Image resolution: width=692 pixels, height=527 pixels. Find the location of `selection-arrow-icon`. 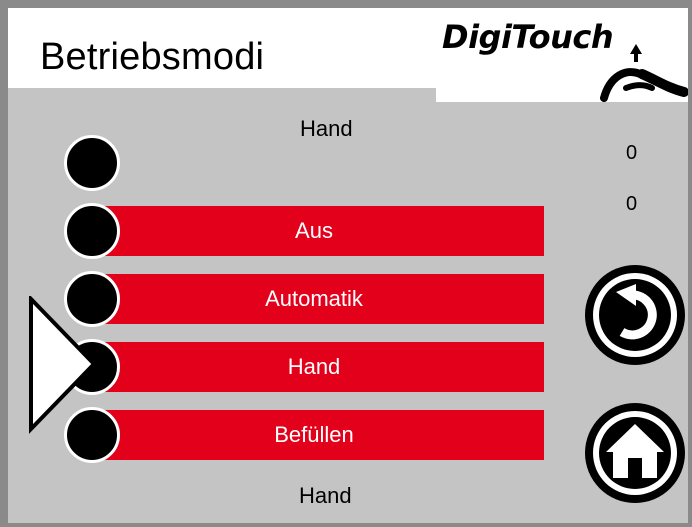

selection-arrow-icon is located at coordinates (63, 365).